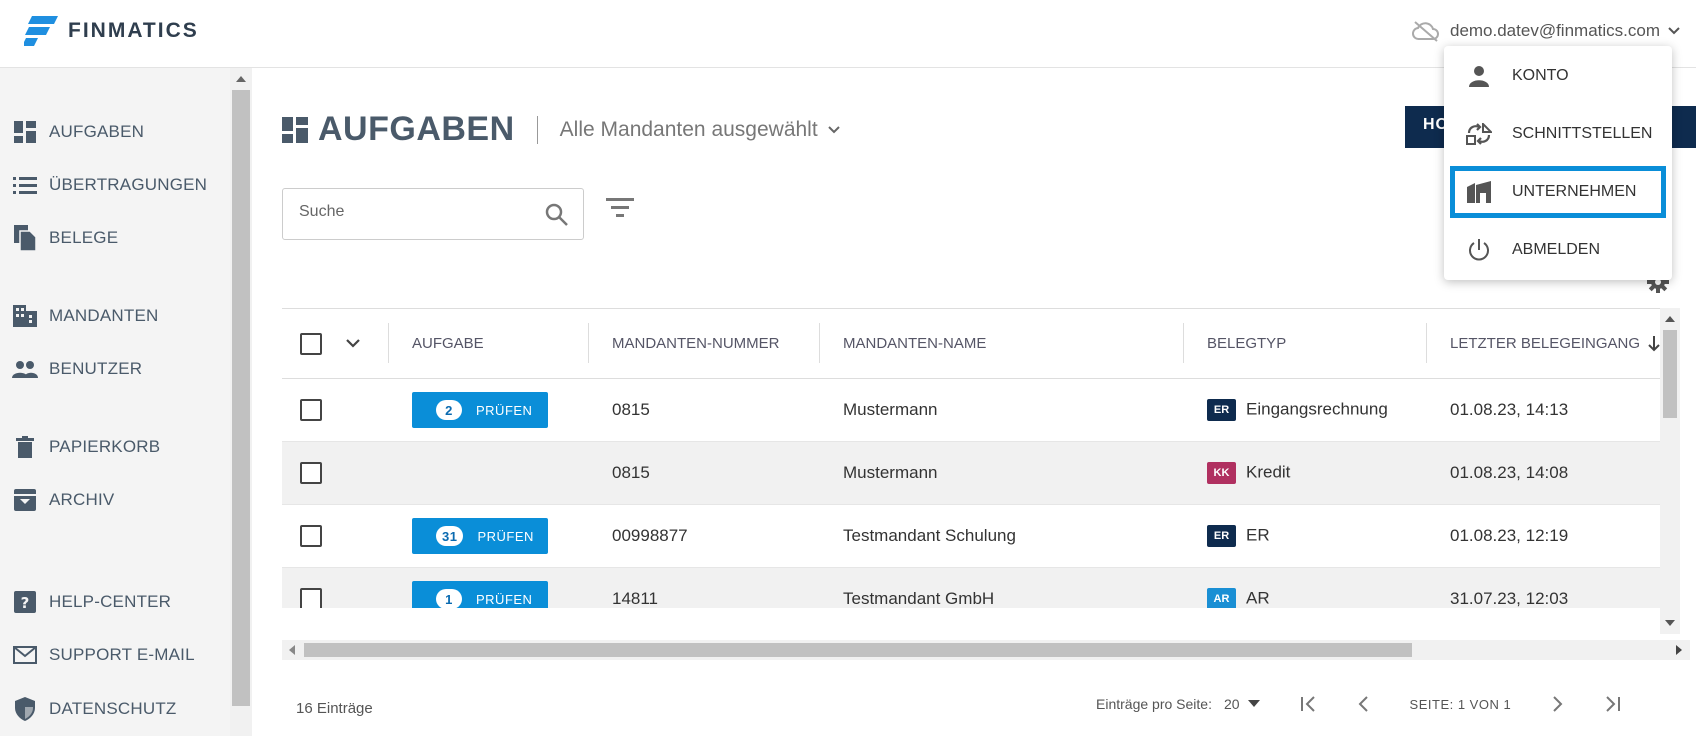  I want to click on filter-button, so click(620, 210).